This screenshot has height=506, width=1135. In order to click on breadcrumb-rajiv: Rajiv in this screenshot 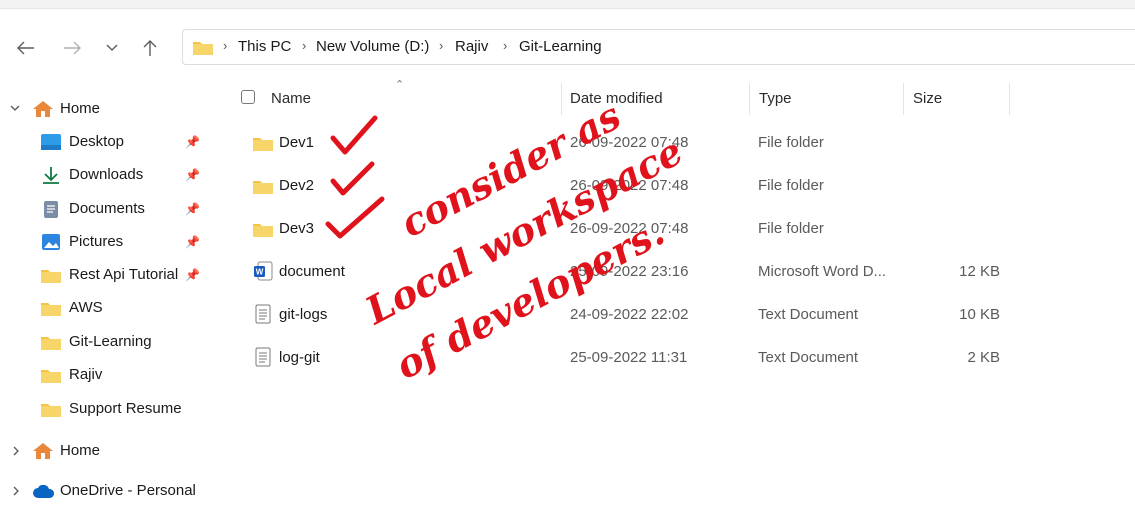, I will do `click(471, 46)`.